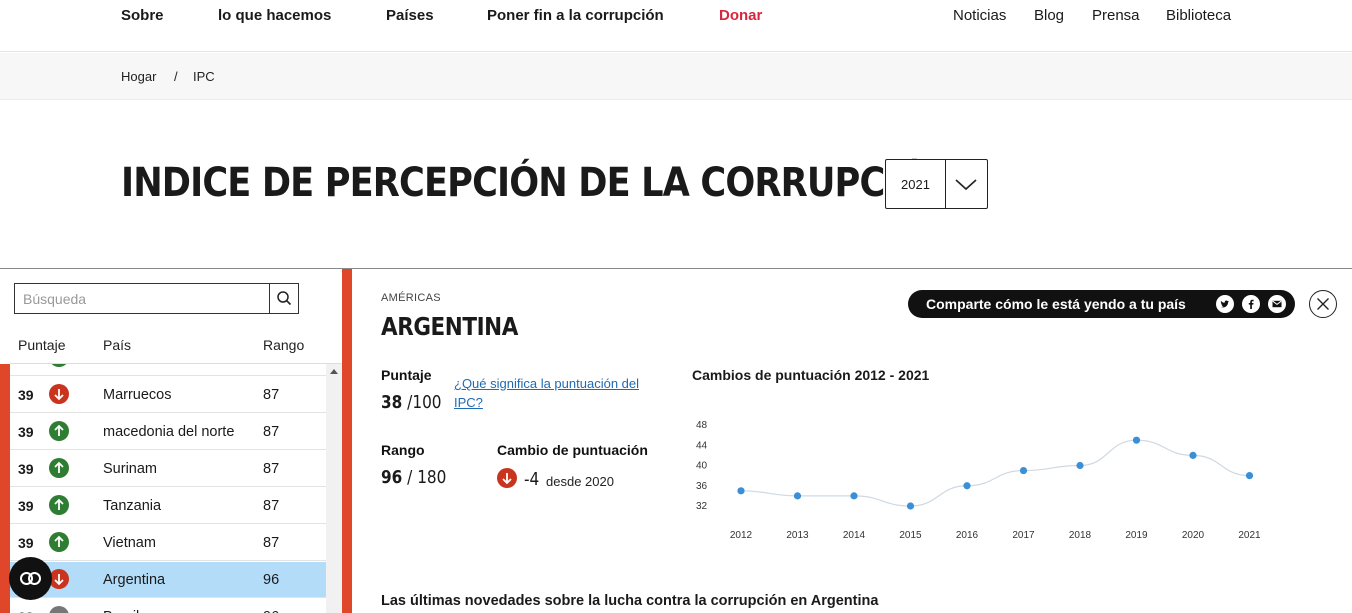 The image size is (1352, 613). Describe the element at coordinates (424, 402) in the screenshot. I see `score-total: /100` at that location.